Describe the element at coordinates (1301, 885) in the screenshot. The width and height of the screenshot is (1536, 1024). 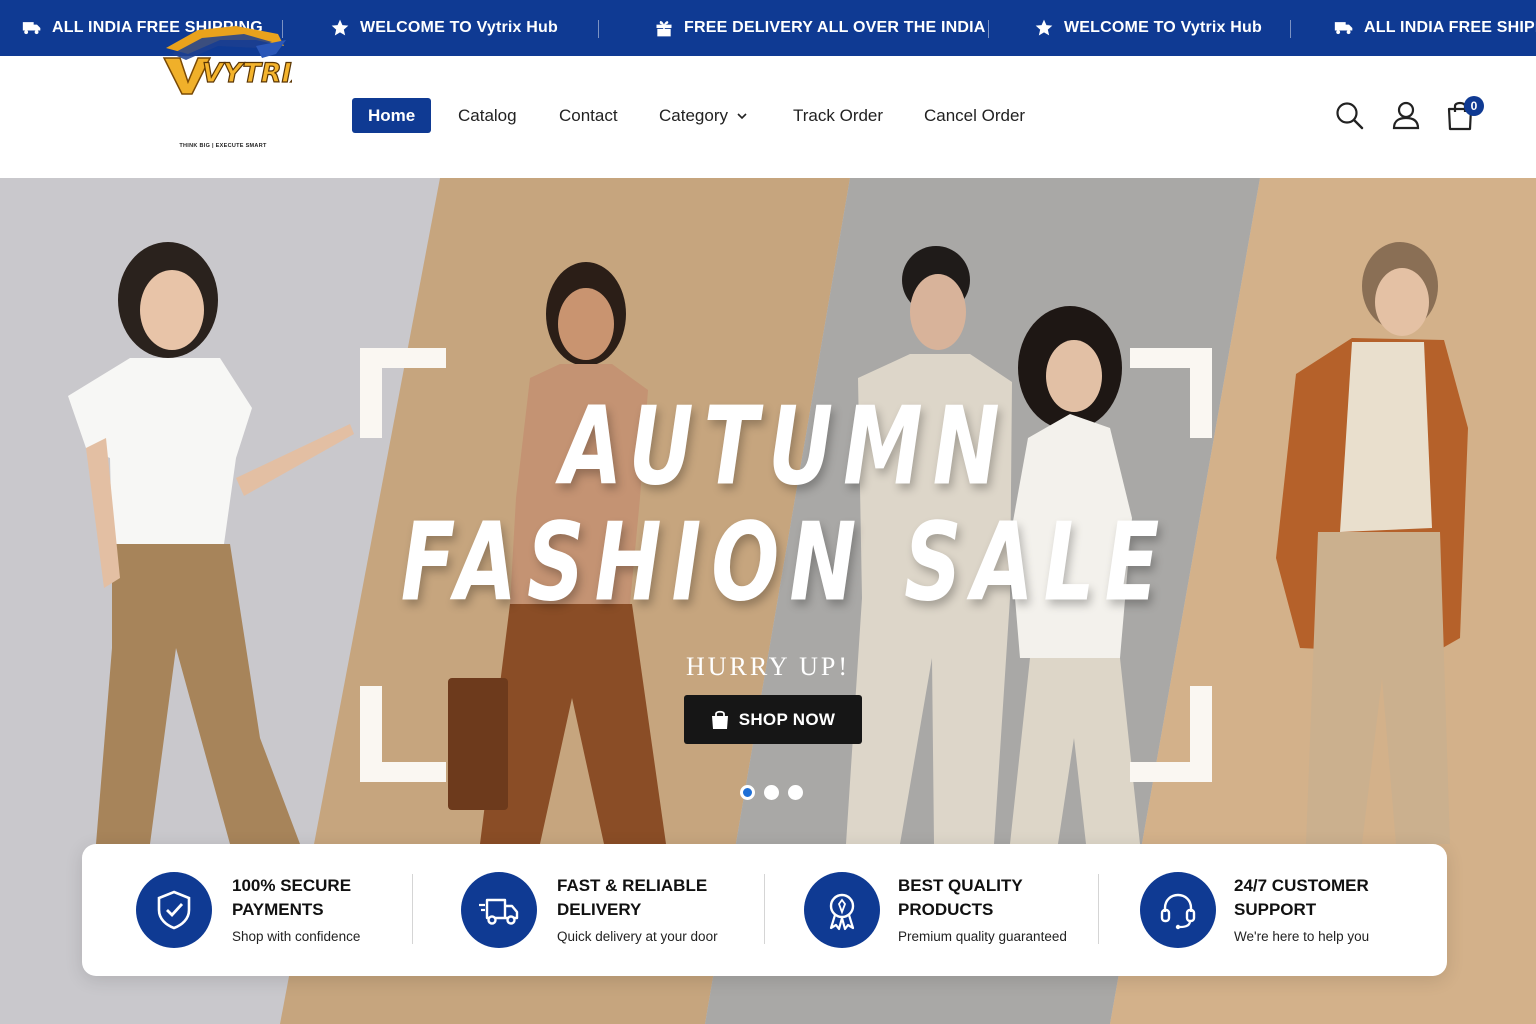
I see `feature-title: 24/7 CUSTOMER` at that location.